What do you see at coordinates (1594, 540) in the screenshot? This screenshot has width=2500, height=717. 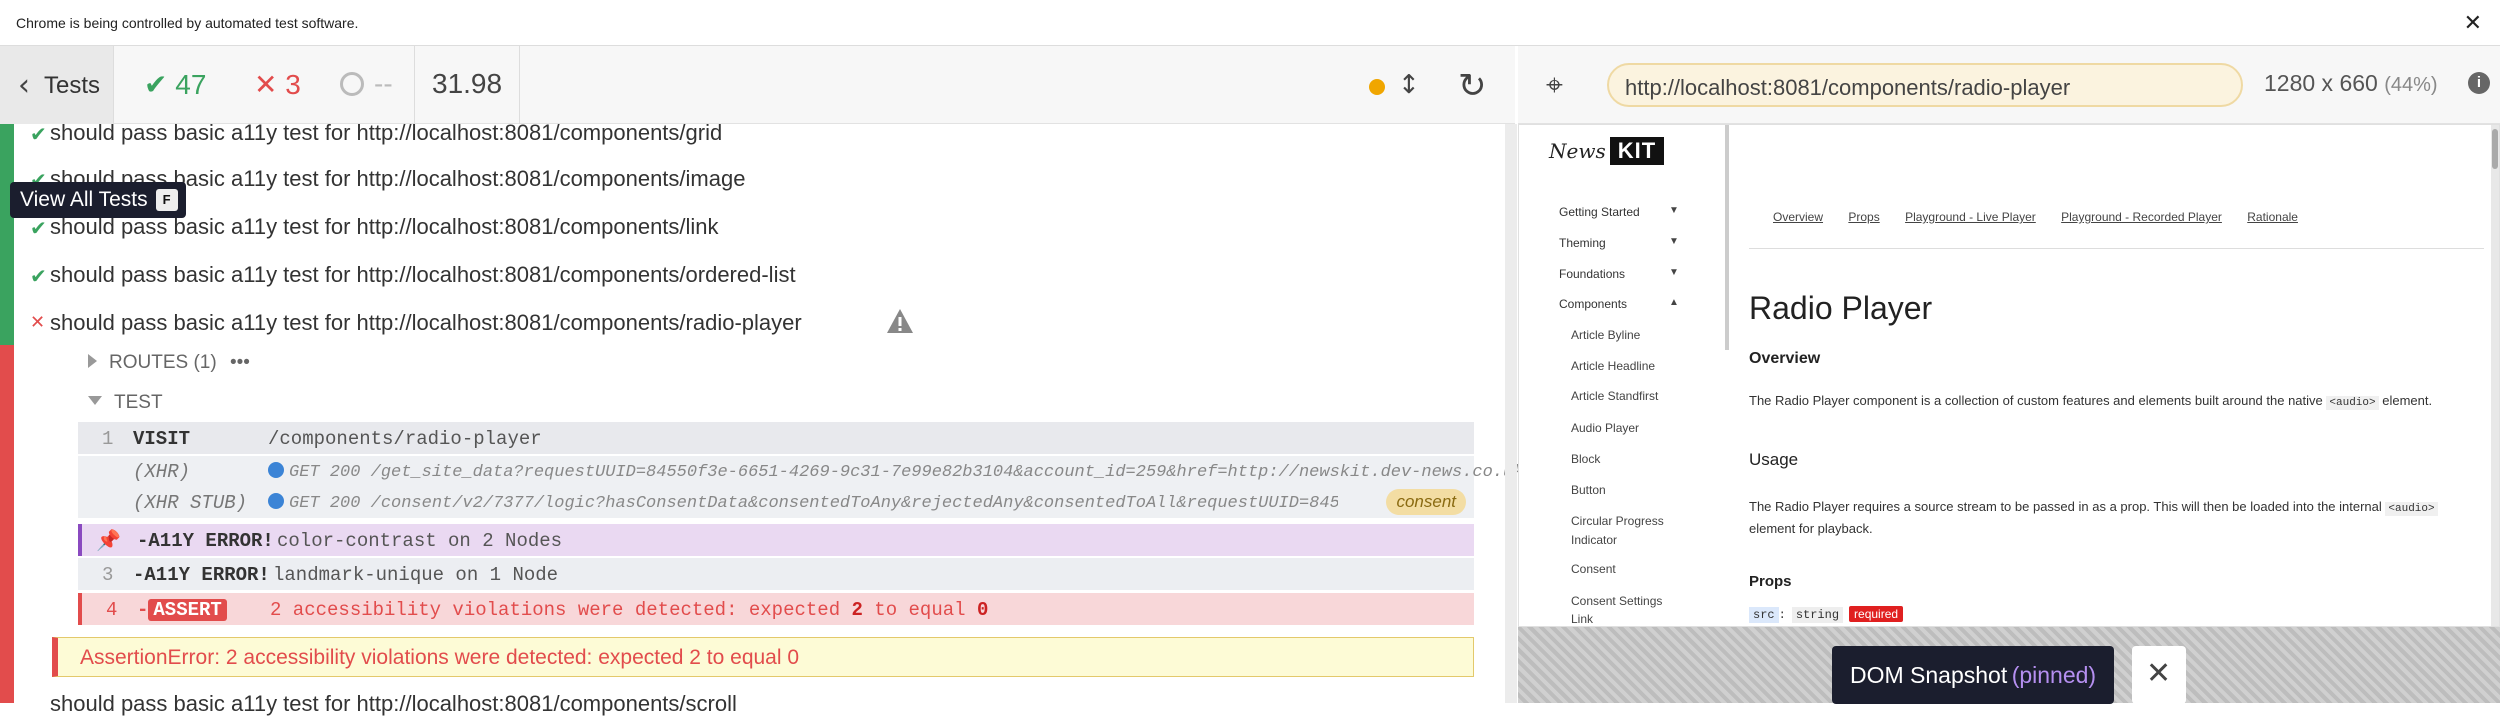 I see `subnav-item: Indicator` at bounding box center [1594, 540].